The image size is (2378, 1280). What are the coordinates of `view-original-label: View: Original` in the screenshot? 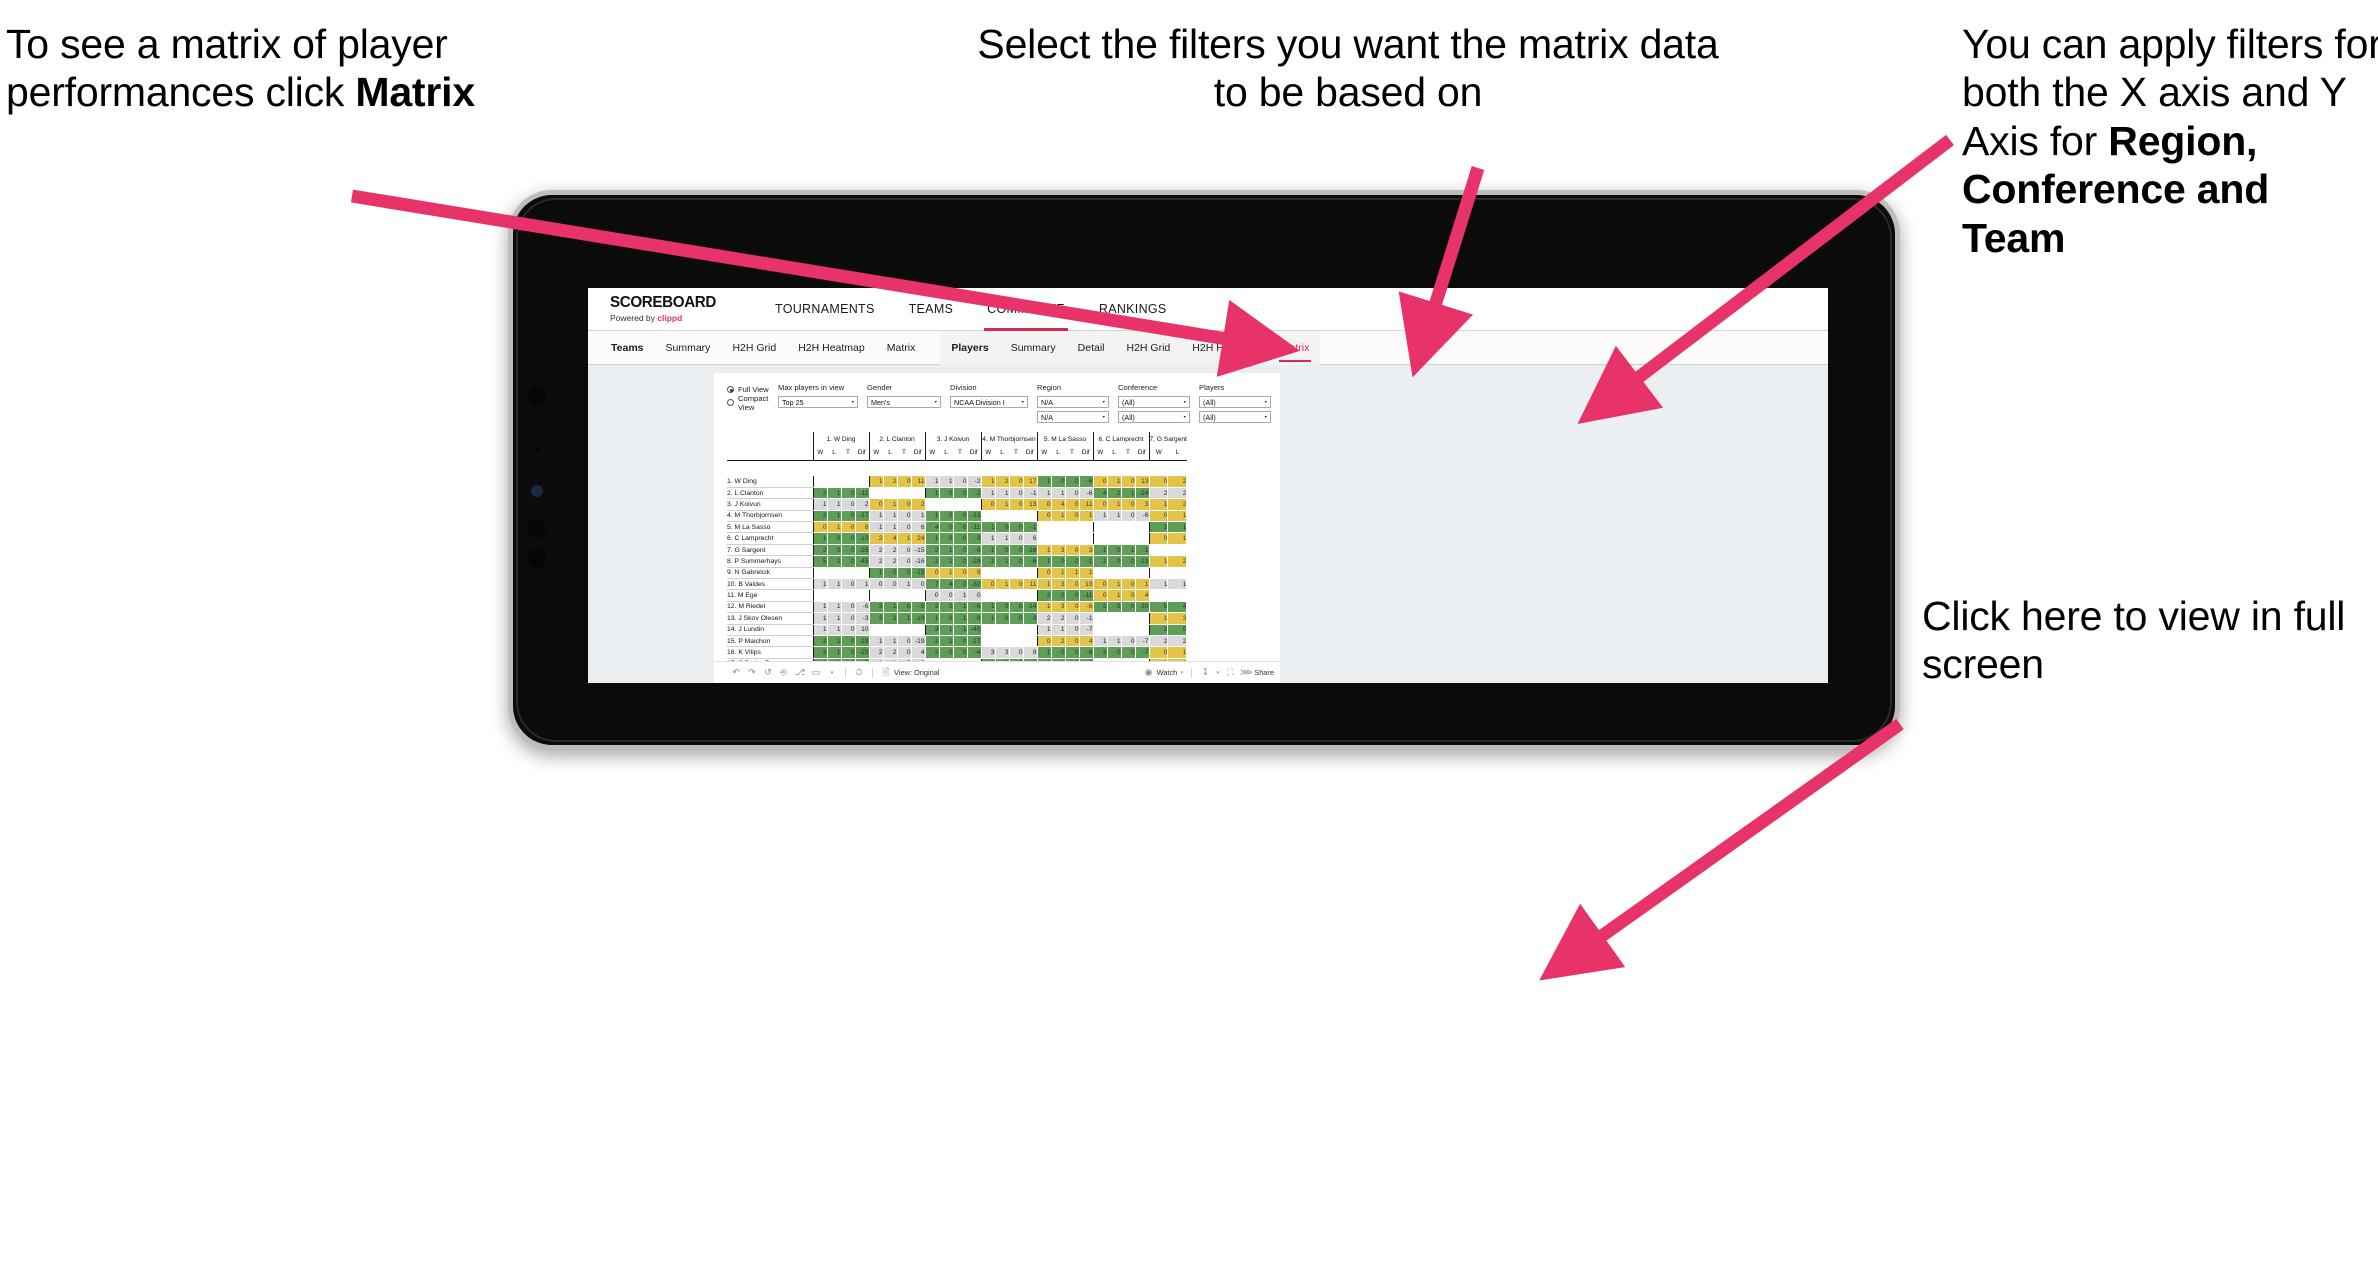 It's located at (916, 672).